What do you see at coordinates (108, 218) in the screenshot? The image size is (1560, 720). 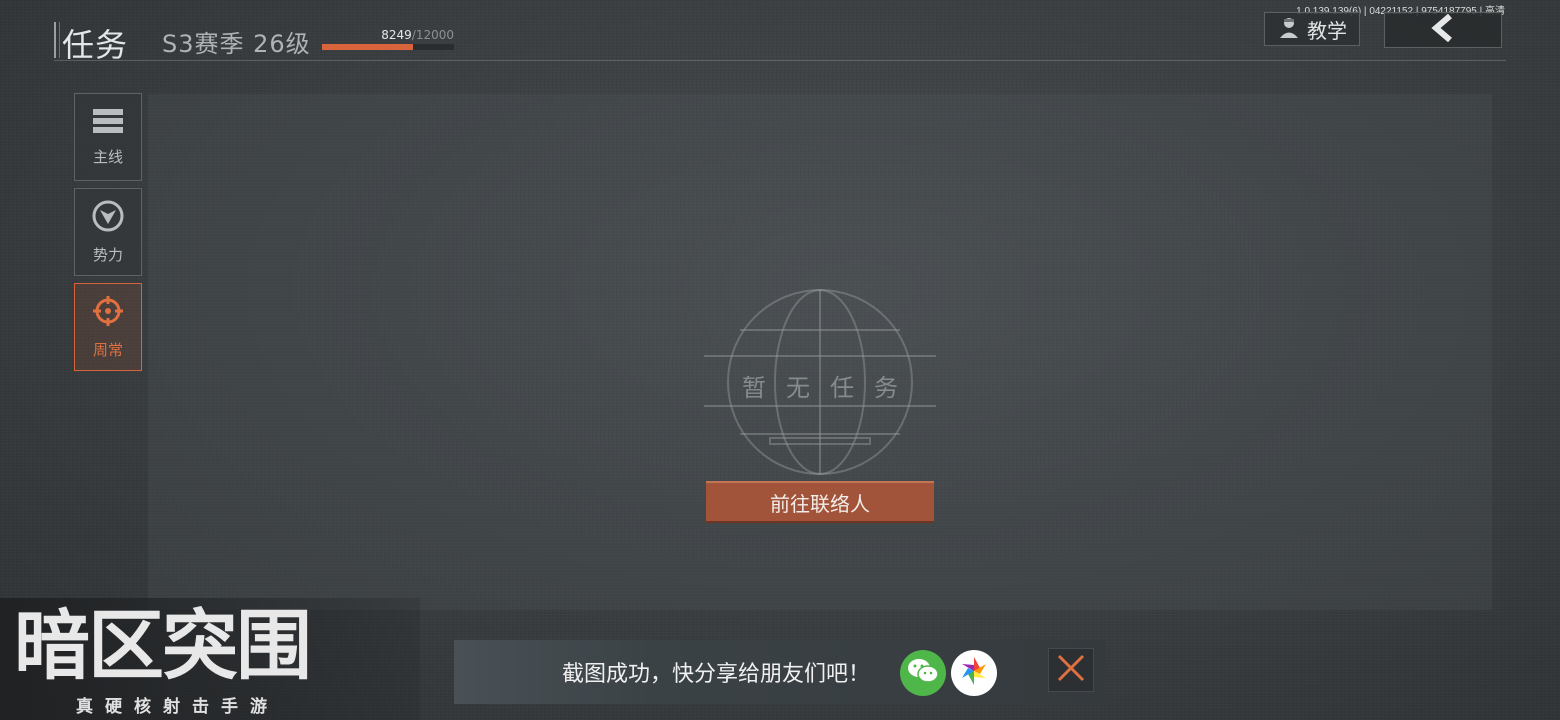 I see `faction-emblem-icon` at bounding box center [108, 218].